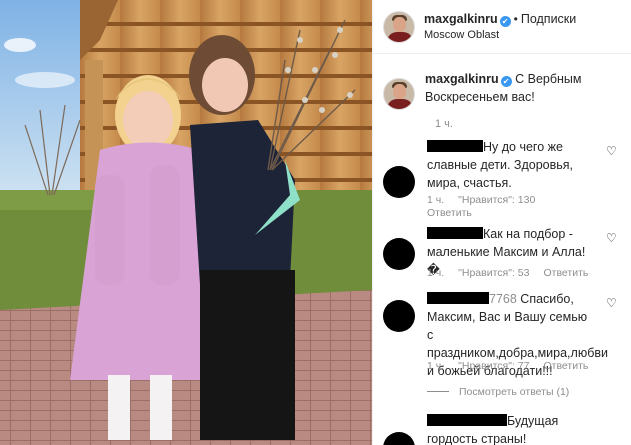 The image size is (631, 445). I want to click on comment-meta: 1 ч. "Нравится": 53 Ответить, so click(514, 273).